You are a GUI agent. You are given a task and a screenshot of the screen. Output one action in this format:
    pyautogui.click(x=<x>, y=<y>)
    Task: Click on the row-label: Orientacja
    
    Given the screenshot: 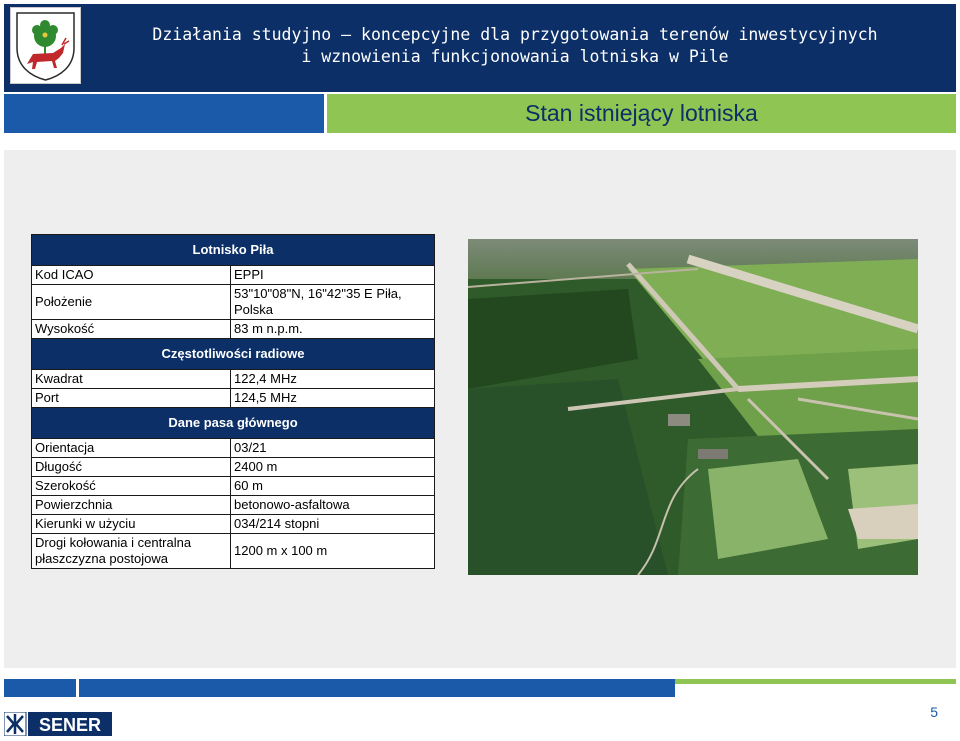 What is the action you would take?
    pyautogui.click(x=131, y=448)
    